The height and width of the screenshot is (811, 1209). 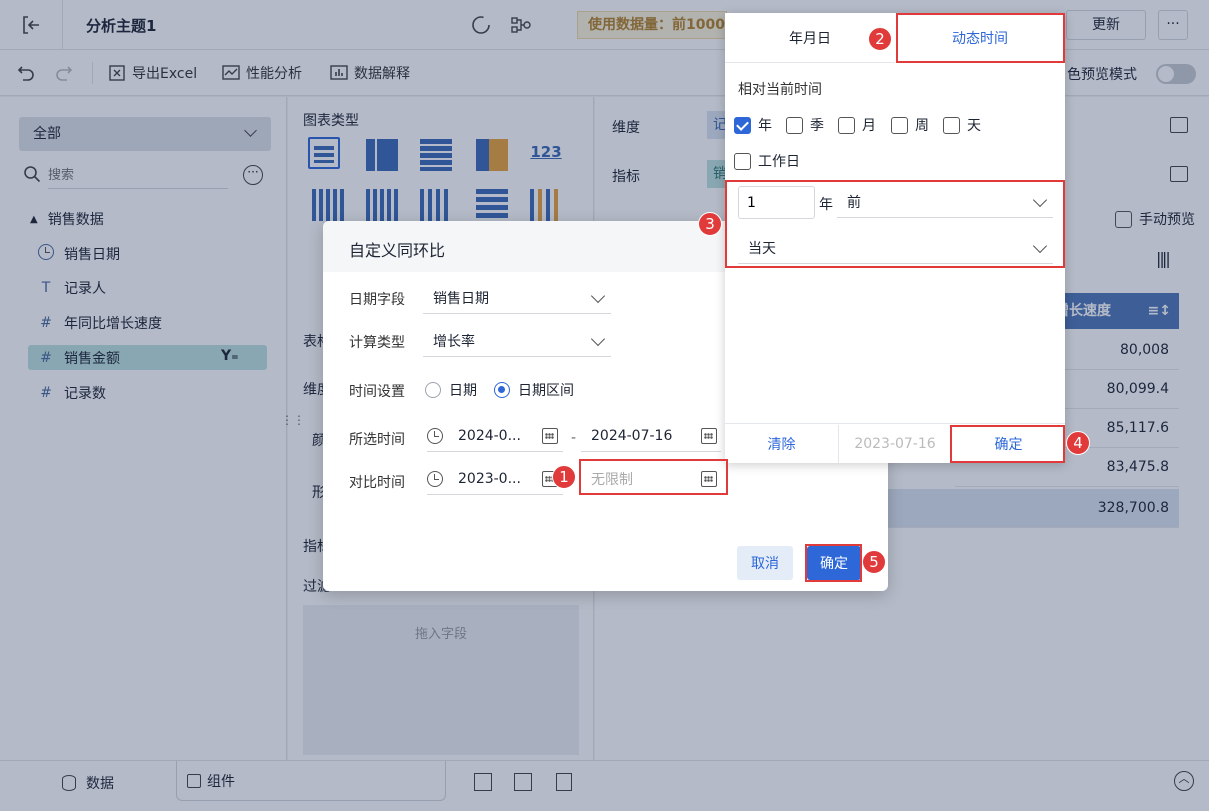 What do you see at coordinates (564, 477) in the screenshot?
I see `annotation-badge-1: 1` at bounding box center [564, 477].